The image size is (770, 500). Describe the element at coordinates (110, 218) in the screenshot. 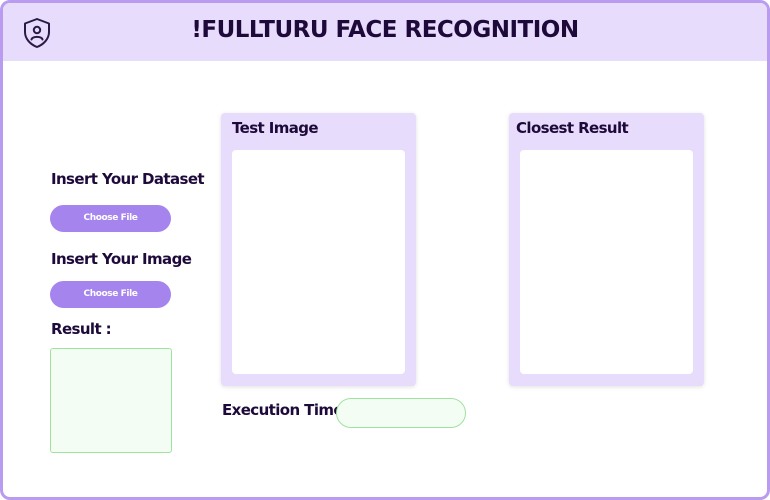

I see `dataset-choose-file-button: Choose File` at that location.